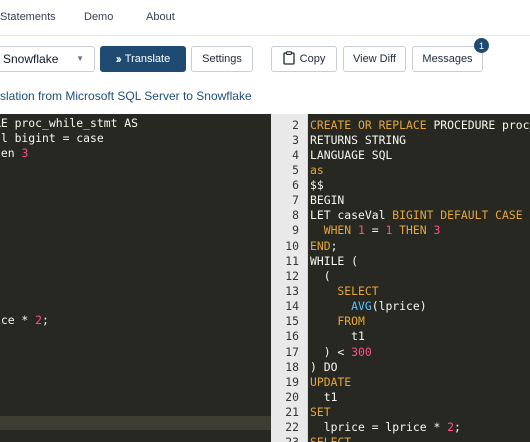 This screenshot has height=442, width=530. Describe the element at coordinates (295, 230) in the screenshot. I see `line-number: 9` at that location.